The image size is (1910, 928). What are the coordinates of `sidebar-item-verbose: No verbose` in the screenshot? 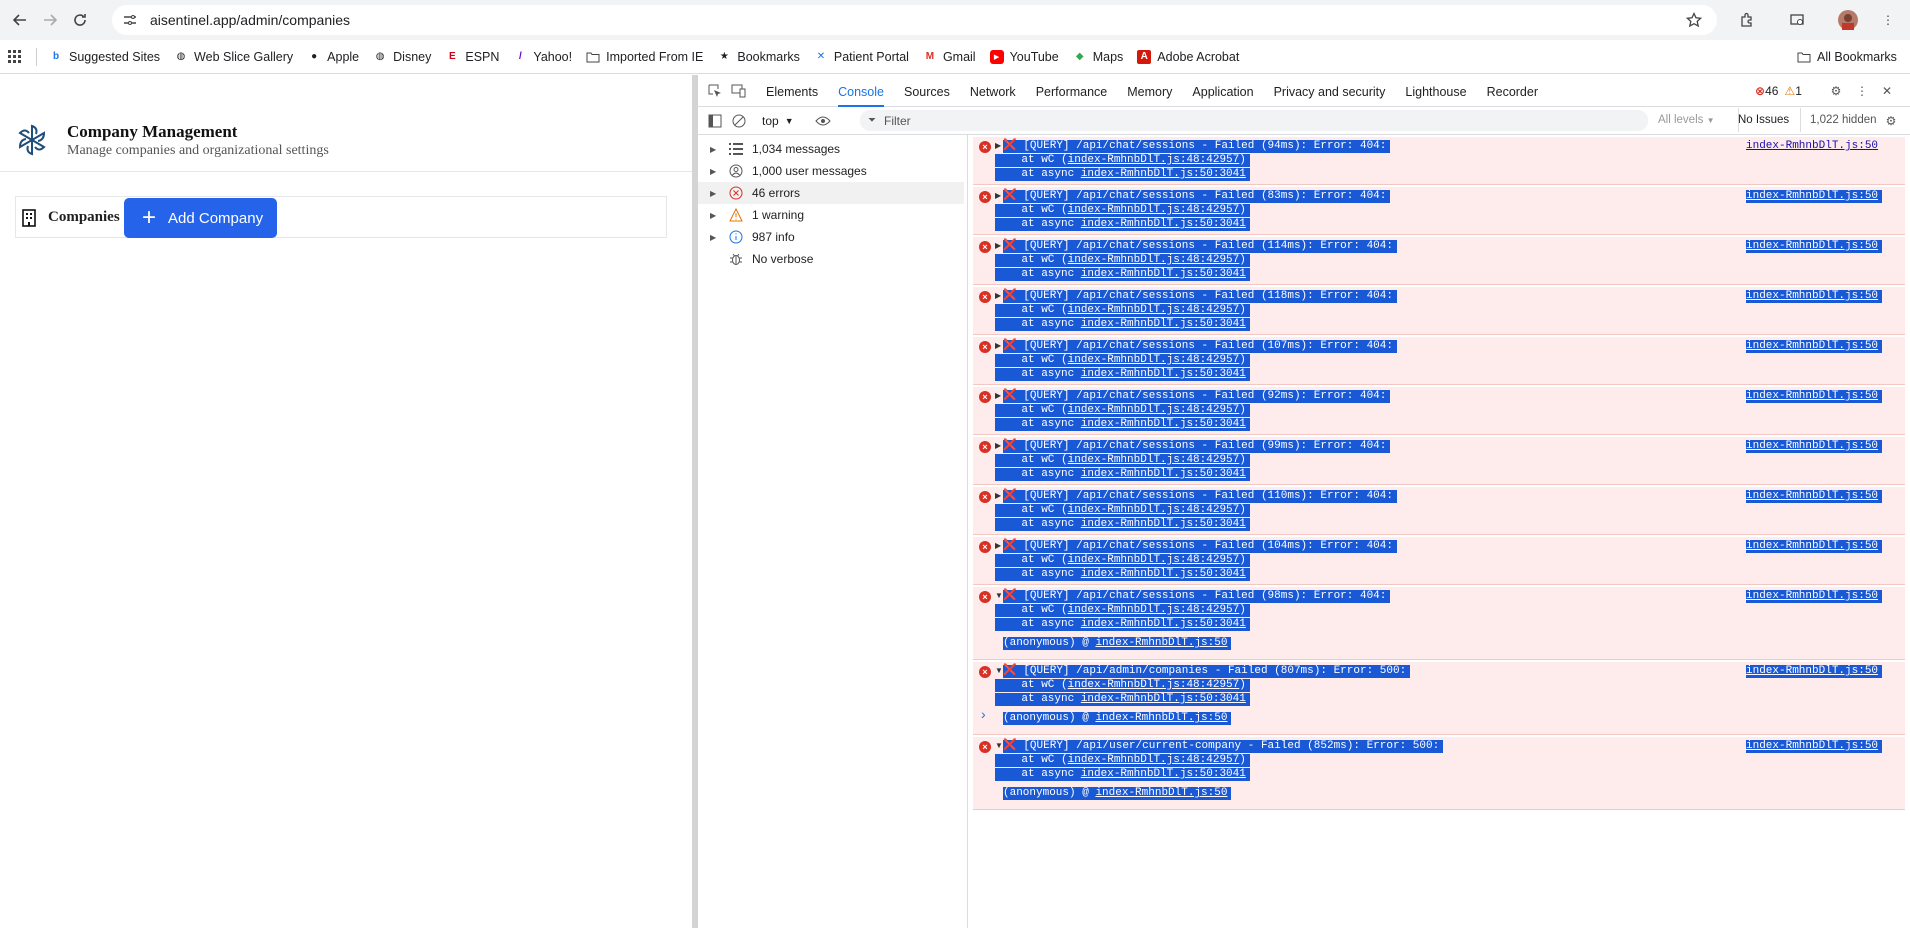 It's located at (831, 259).